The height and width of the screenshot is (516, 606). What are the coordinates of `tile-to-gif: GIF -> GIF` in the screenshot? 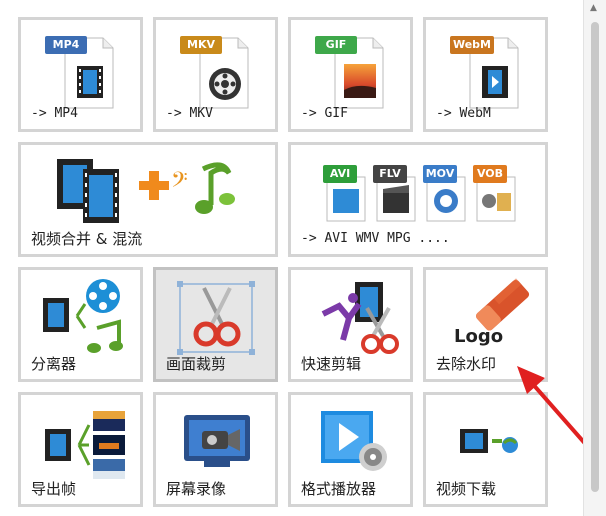 It's located at (350, 74).